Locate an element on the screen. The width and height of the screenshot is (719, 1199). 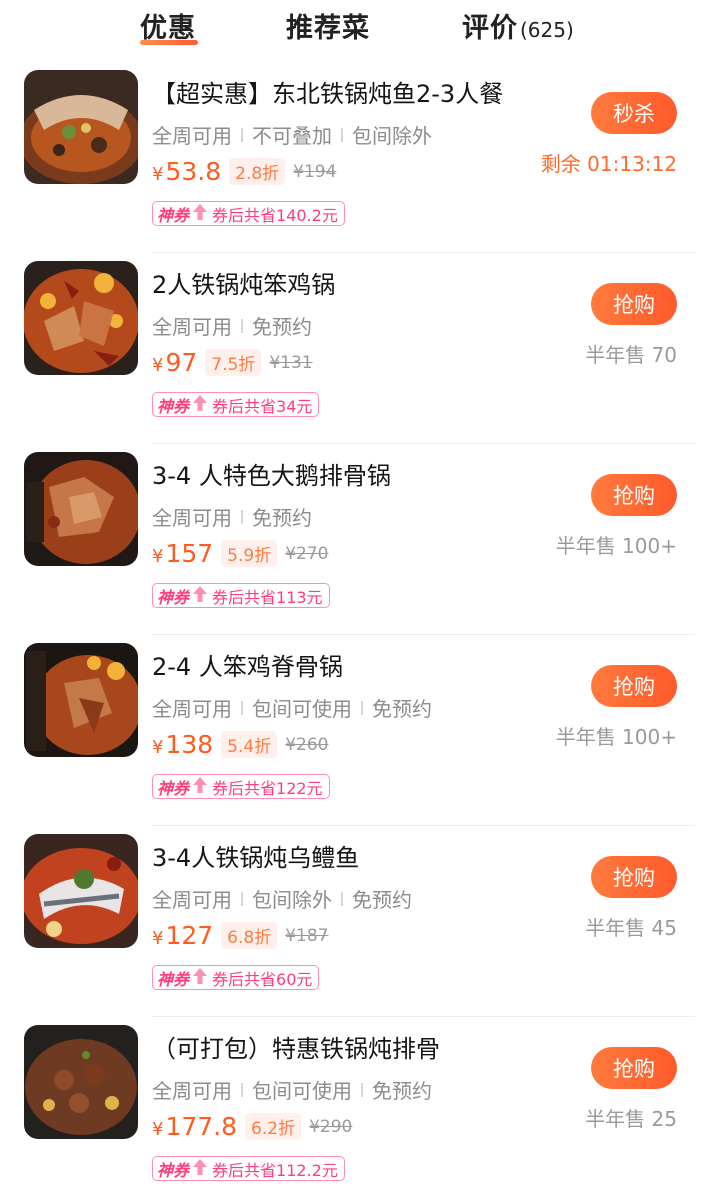
original-price: ¥270 is located at coordinates (307, 553).